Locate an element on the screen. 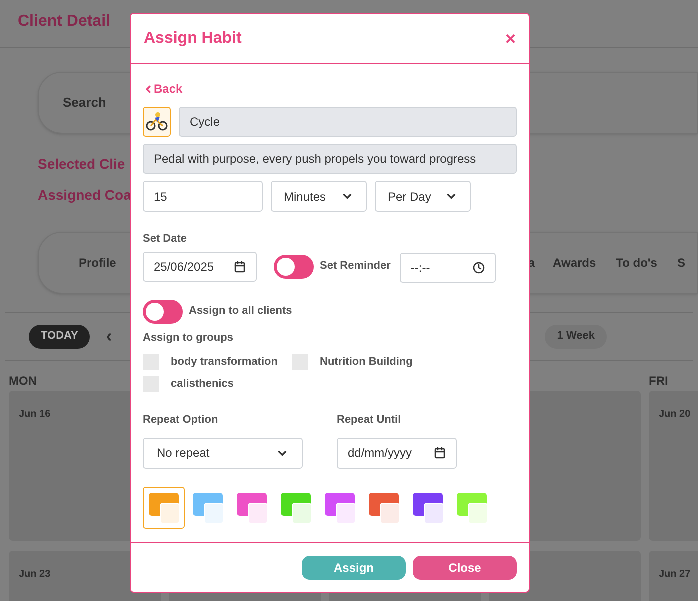 The height and width of the screenshot is (601, 698). day-date: Jun 20 is located at coordinates (675, 414).